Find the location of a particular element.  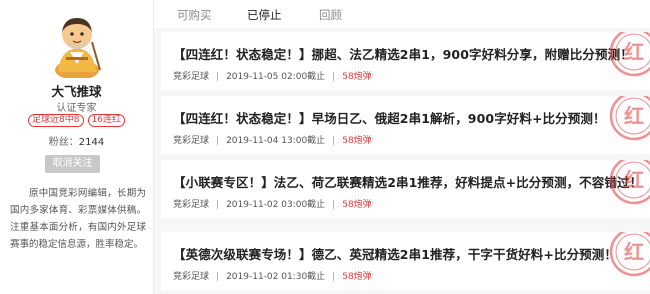

expert-name: 大飞推球 is located at coordinates (76, 91).